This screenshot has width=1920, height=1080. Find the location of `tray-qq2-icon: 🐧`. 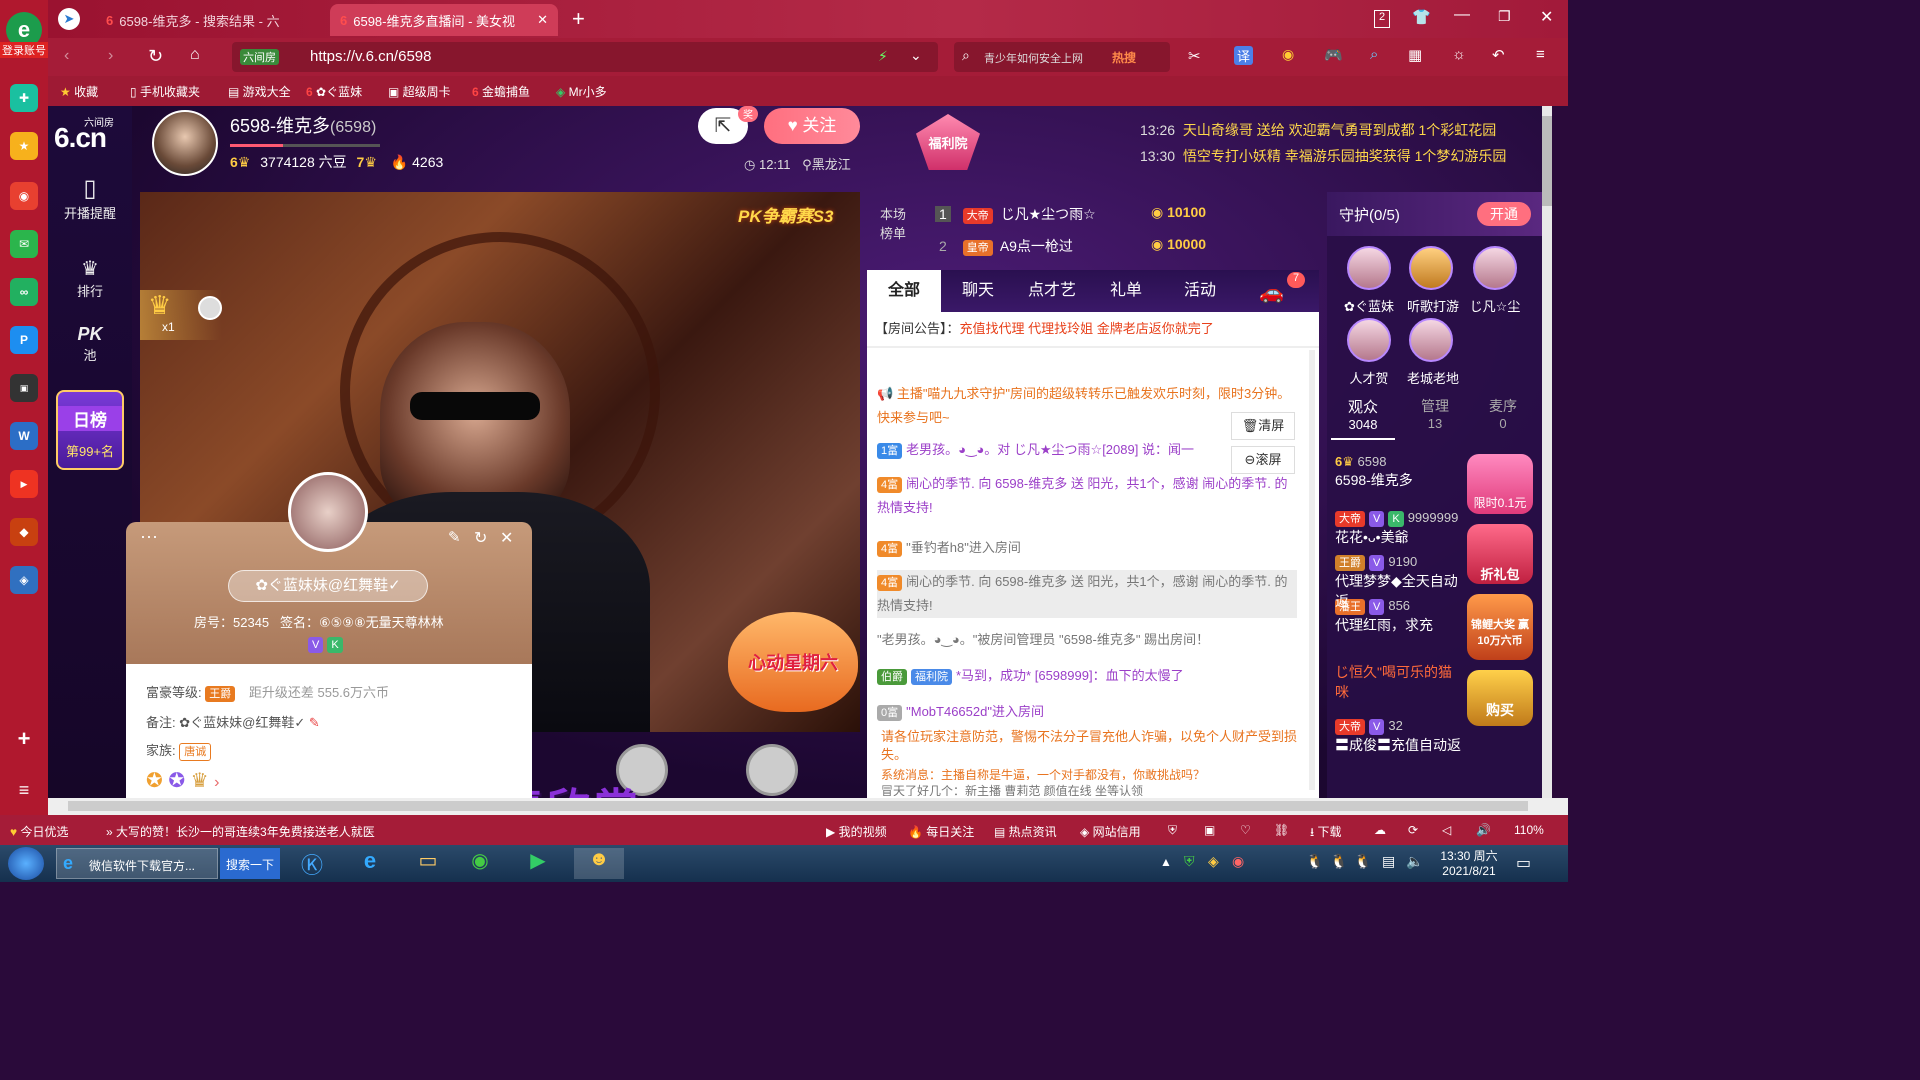

tray-qq2-icon: 🐧 is located at coordinates (1338, 861).